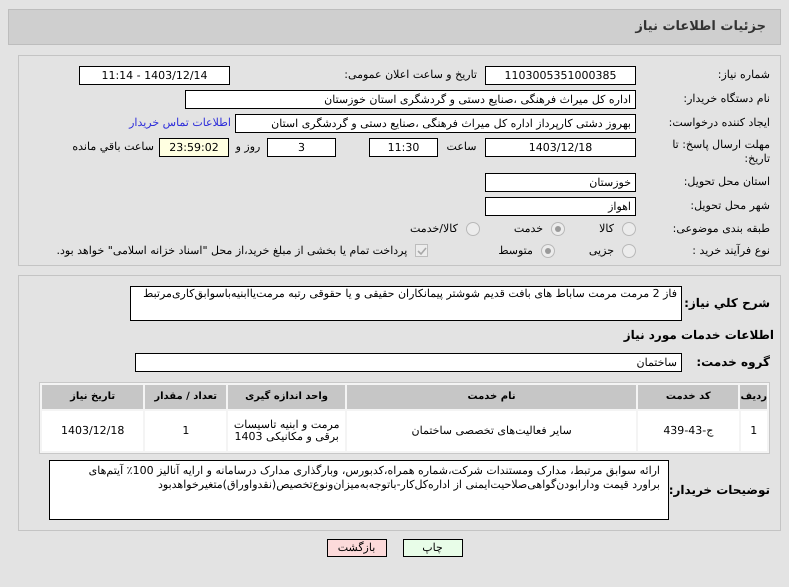 This screenshot has width=789, height=587. I want to click on field-label: توضیحات خریدار:, so click(719, 489).